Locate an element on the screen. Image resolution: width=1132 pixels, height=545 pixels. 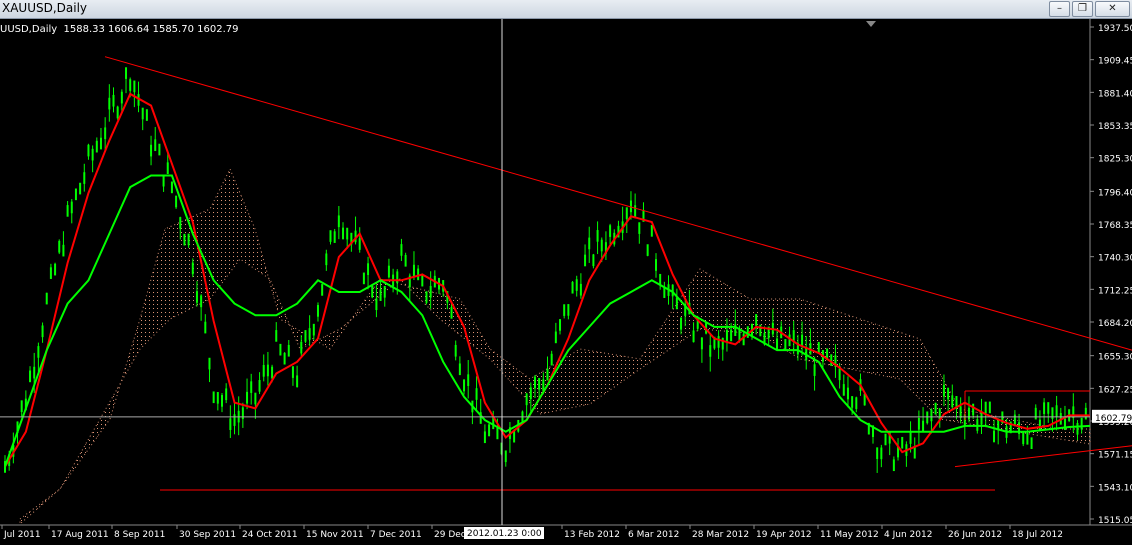
x-tick-label: 15 Nov 2011 is located at coordinates (335, 535).